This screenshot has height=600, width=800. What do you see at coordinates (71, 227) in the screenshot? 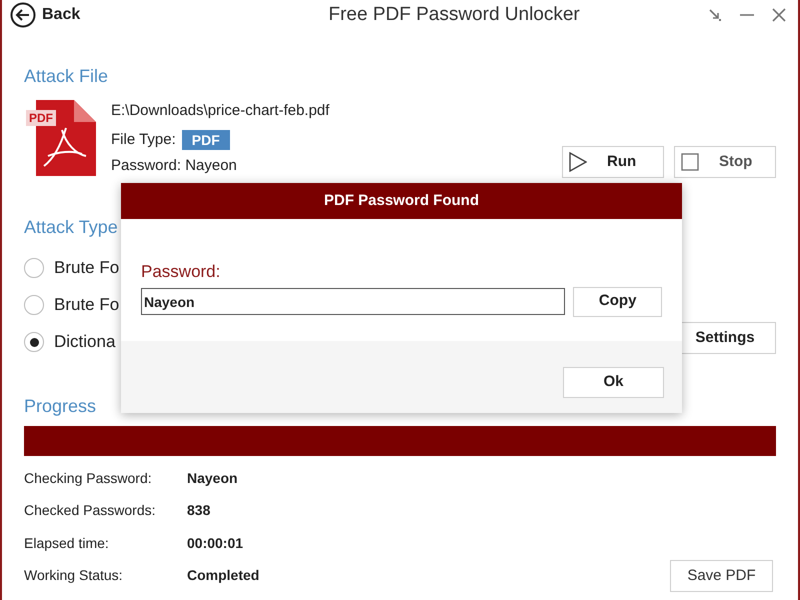
I see `section-heading: Attack Type` at bounding box center [71, 227].